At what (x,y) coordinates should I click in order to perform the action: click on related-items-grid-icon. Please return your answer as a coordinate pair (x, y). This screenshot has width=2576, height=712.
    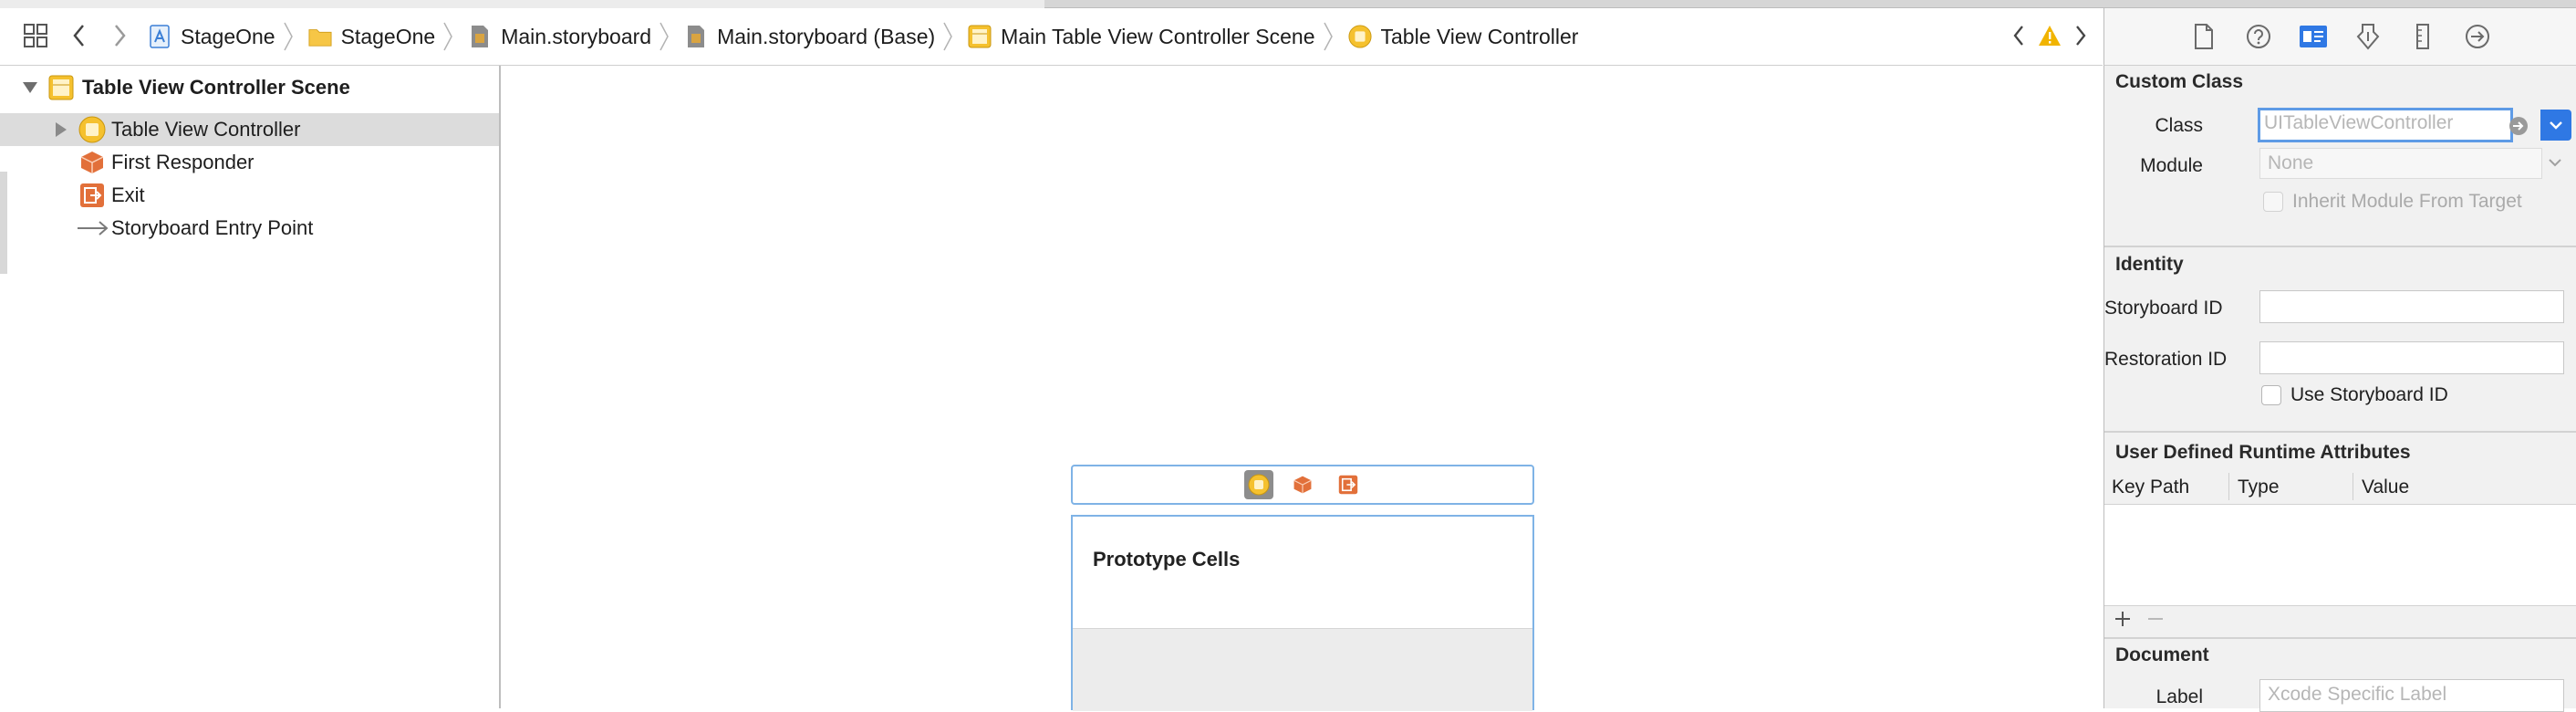
    Looking at the image, I should click on (35, 35).